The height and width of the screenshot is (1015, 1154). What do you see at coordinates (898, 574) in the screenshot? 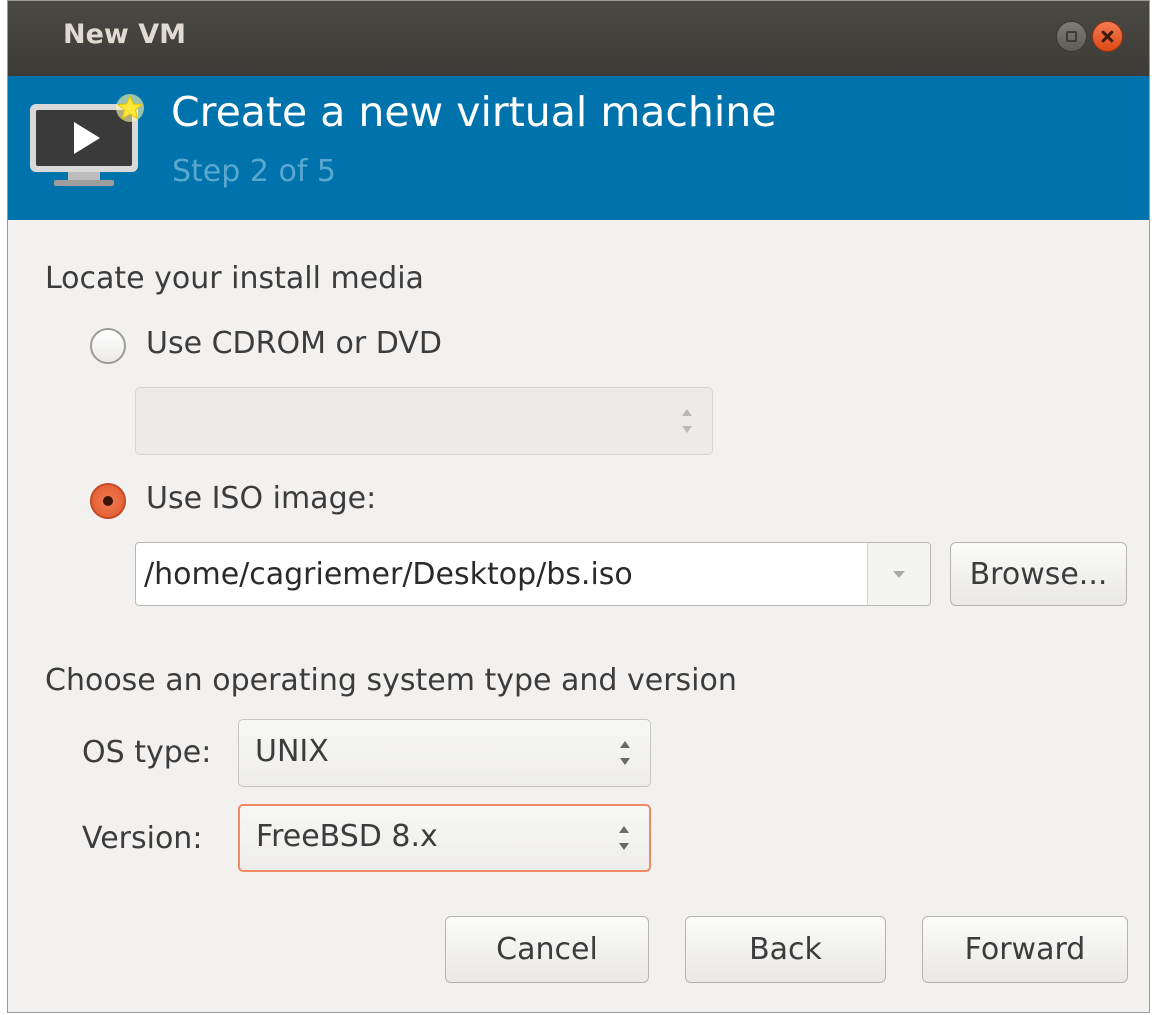
I see `iso-history-dropdown-button` at bounding box center [898, 574].